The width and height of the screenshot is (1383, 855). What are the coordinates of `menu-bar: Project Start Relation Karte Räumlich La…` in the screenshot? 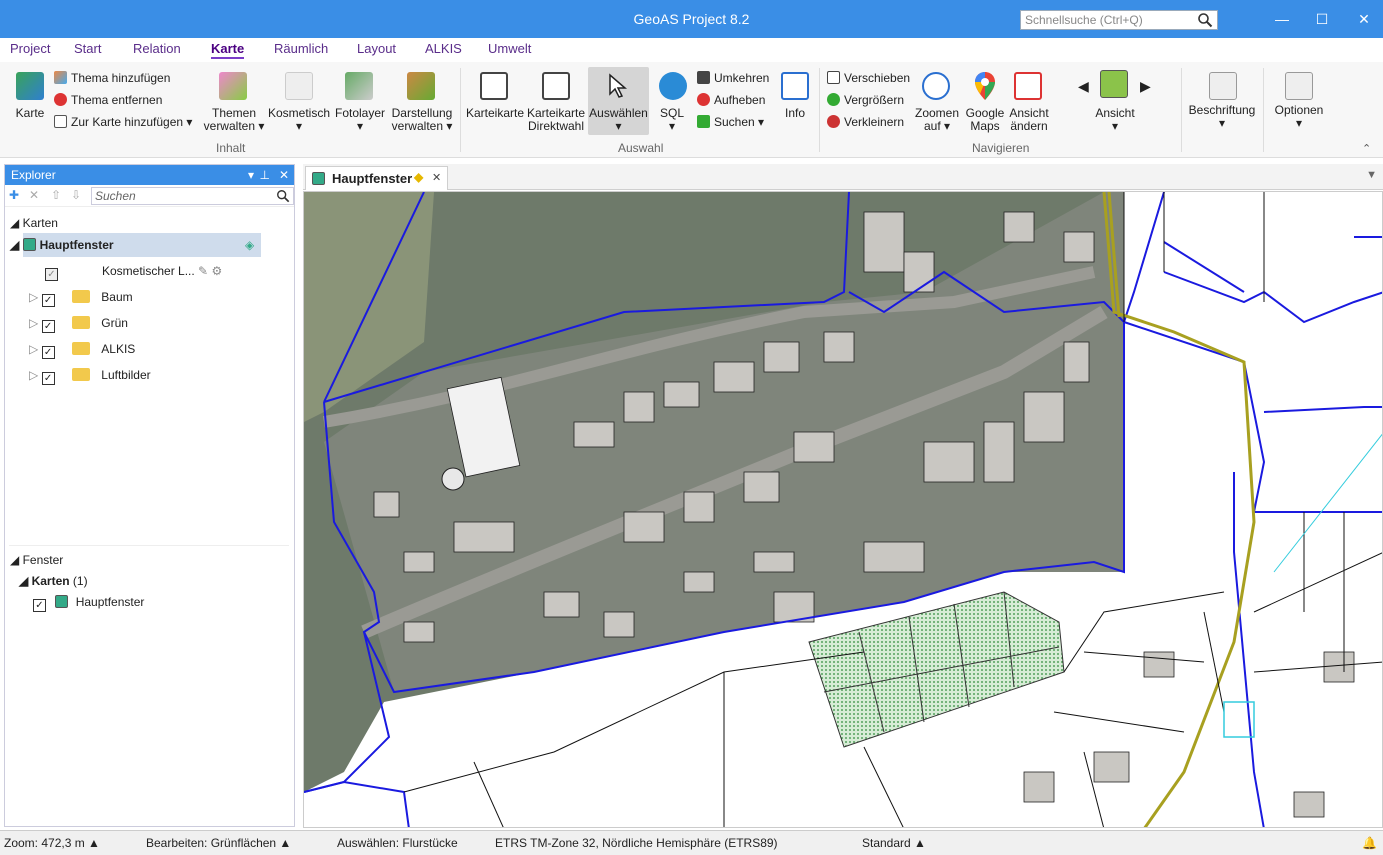 It's located at (691, 50).